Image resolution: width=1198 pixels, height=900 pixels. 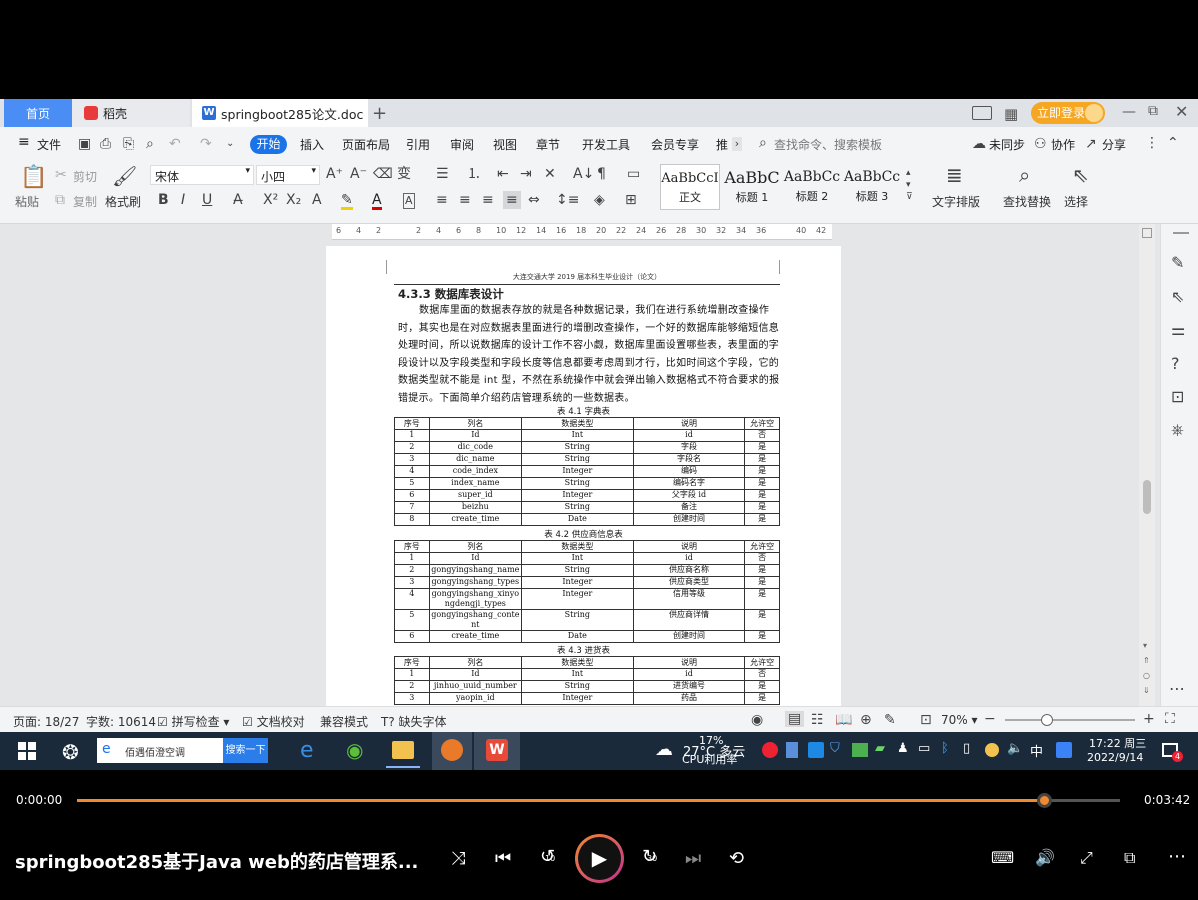 What do you see at coordinates (954, 175) in the screenshot?
I see `text-layout-icon: ≣` at bounding box center [954, 175].